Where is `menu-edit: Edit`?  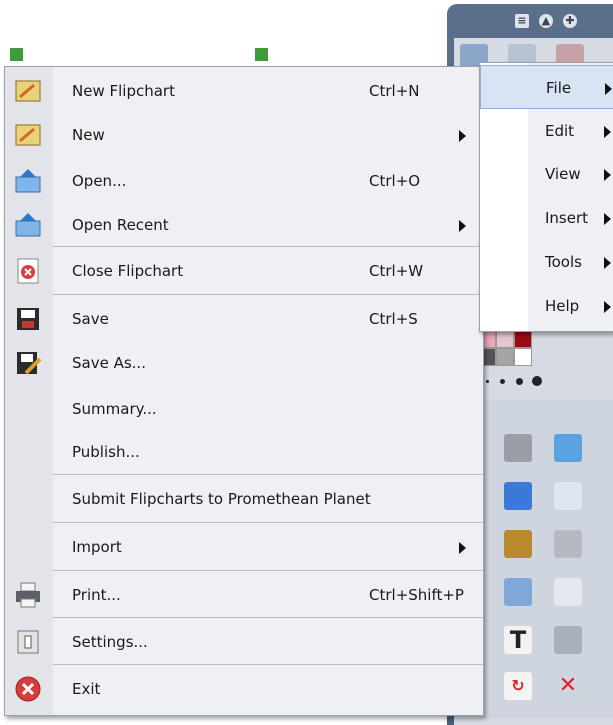 menu-edit: Edit is located at coordinates (546, 131).